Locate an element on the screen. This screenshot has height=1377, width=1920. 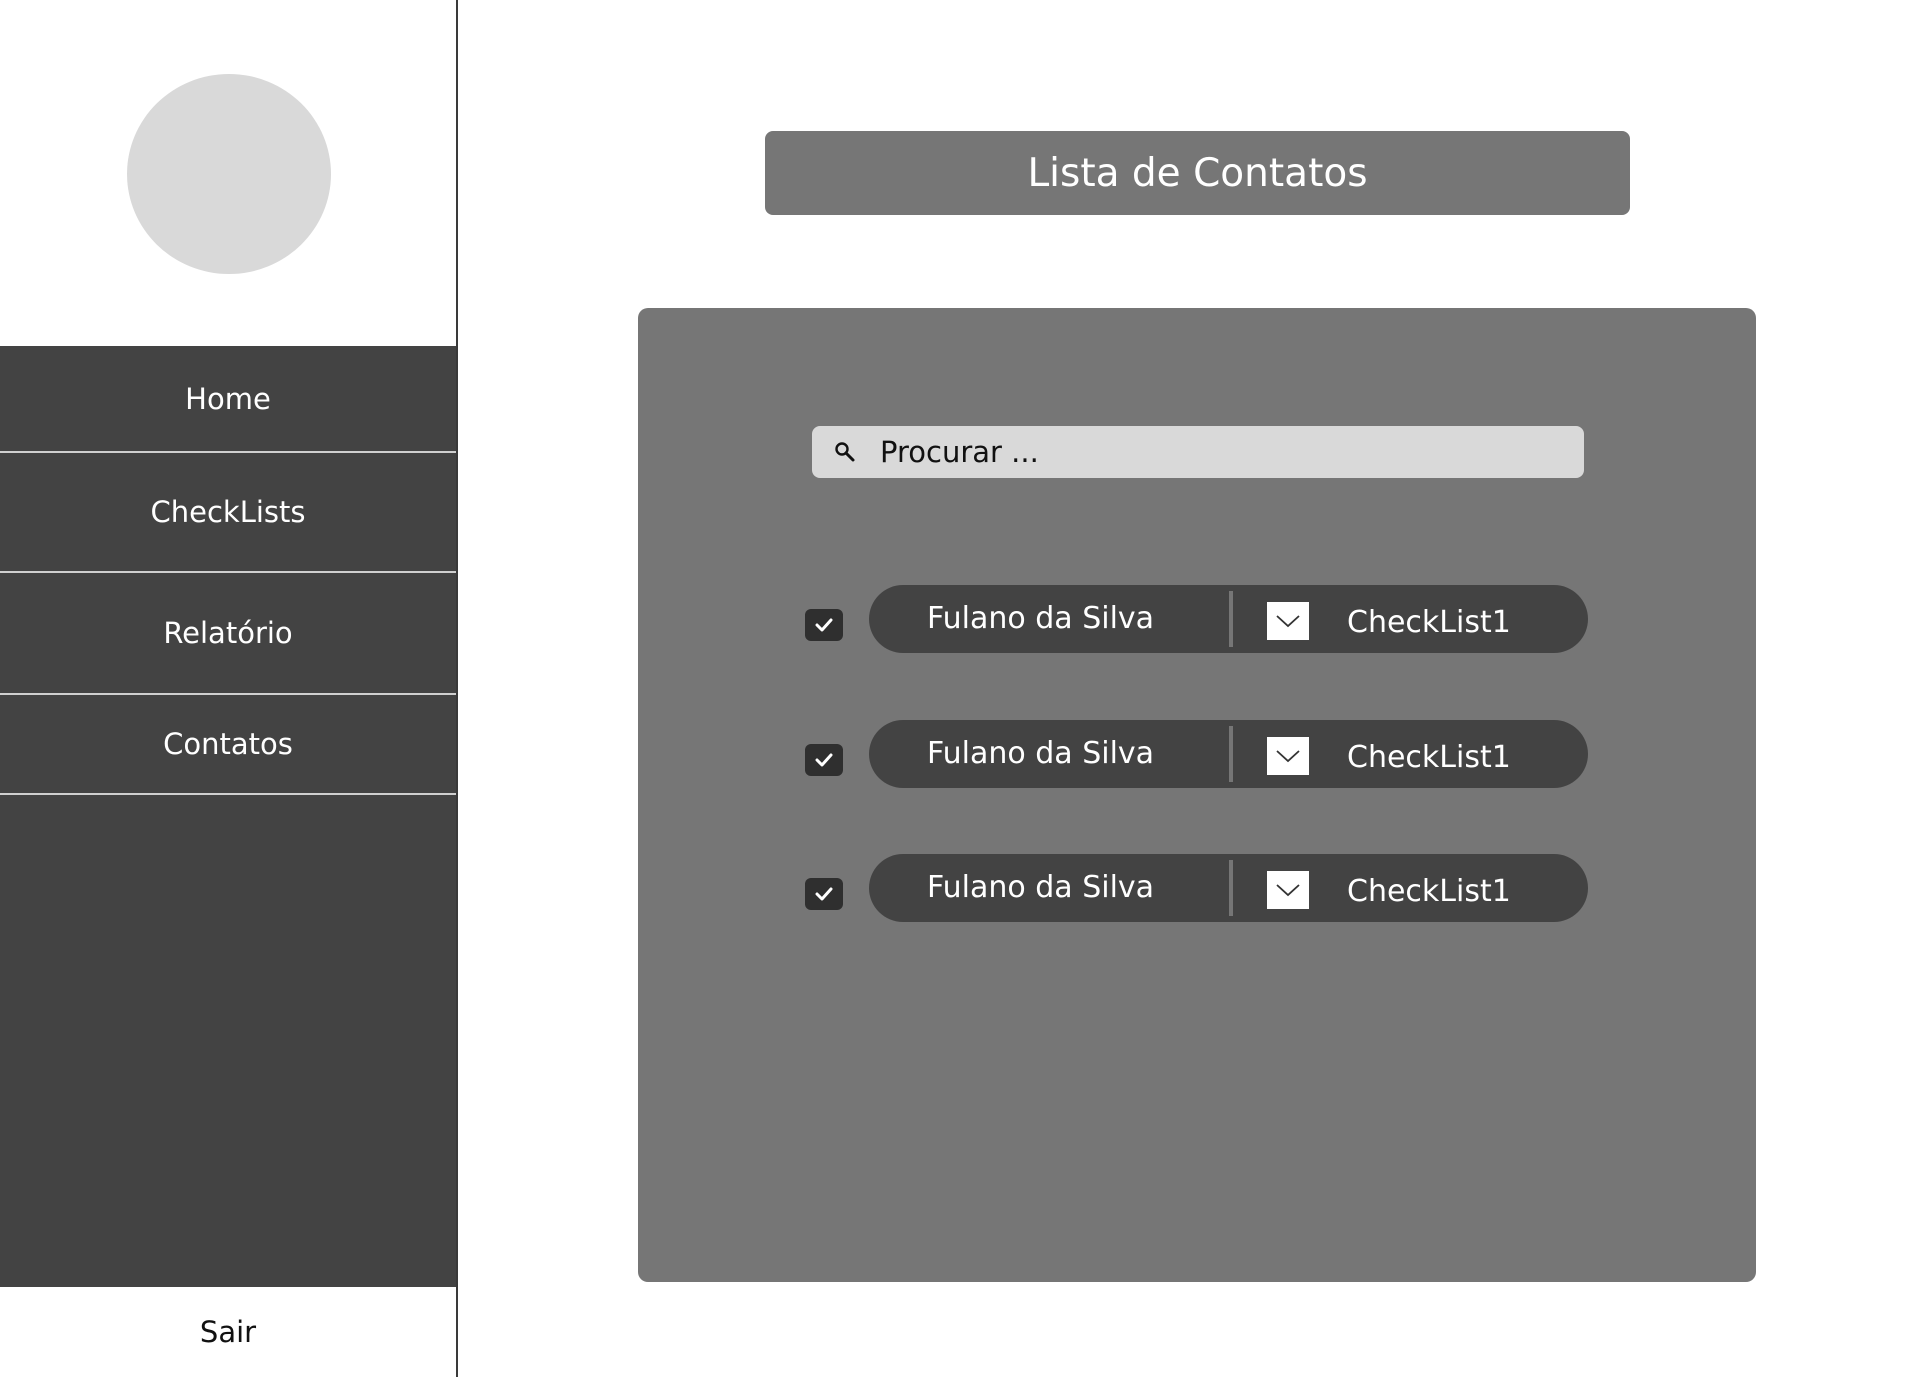
search-icon is located at coordinates (845, 452).